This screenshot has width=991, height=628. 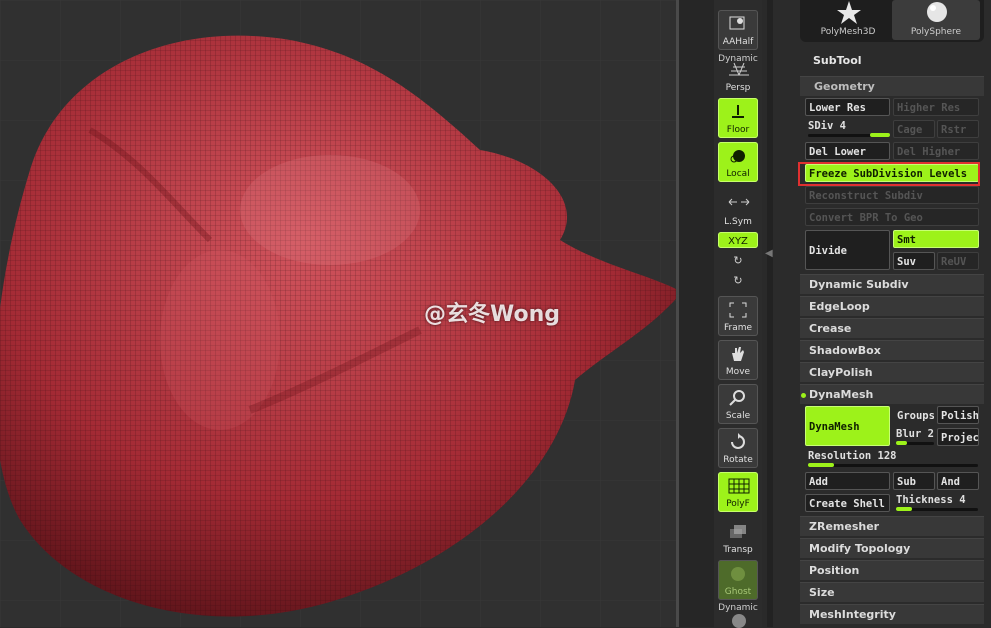 I want to click on polish-toggle: Polish, so click(x=958, y=415).